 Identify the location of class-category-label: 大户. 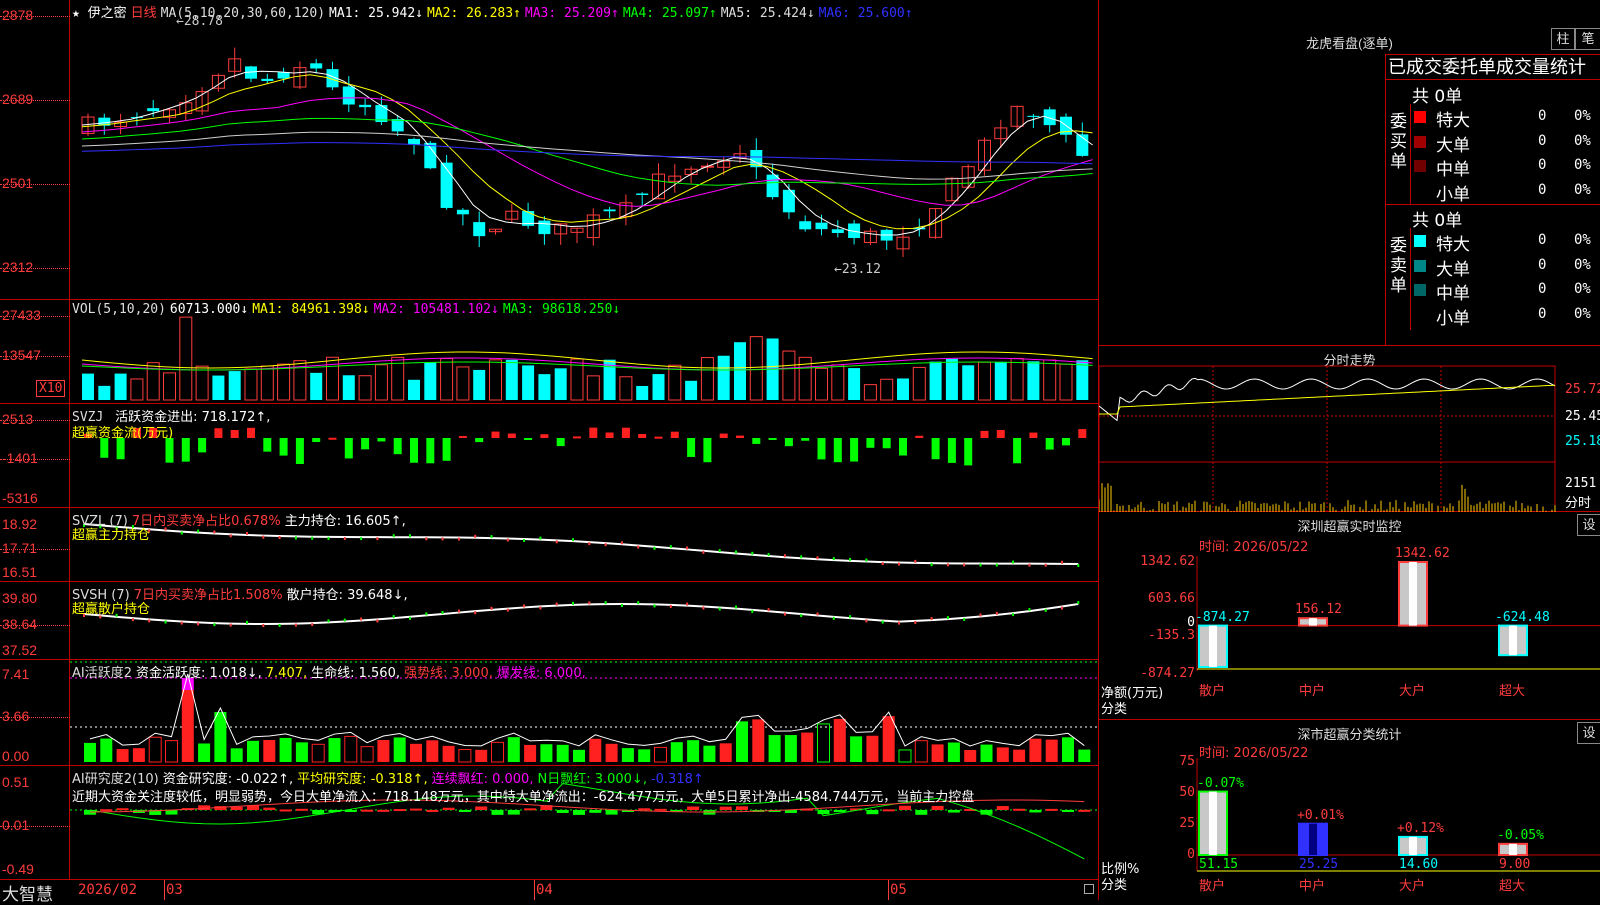
(1412, 886).